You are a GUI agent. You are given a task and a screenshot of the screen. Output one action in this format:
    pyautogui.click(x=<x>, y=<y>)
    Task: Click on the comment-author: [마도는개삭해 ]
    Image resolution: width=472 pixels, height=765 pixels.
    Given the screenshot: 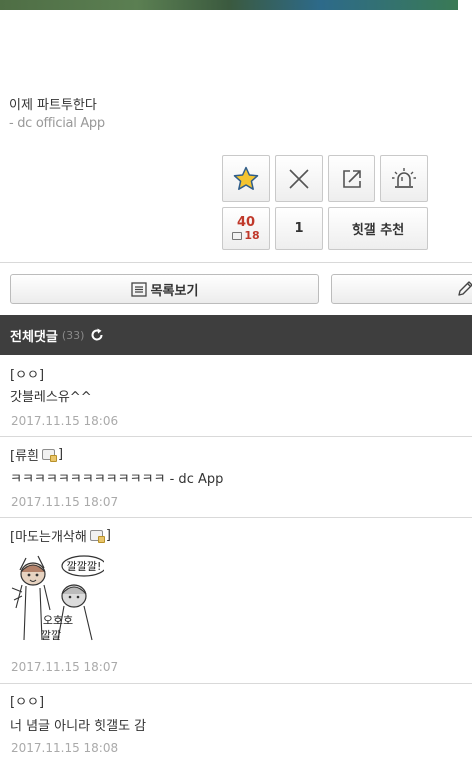 What is the action you would take?
    pyautogui.click(x=60, y=535)
    